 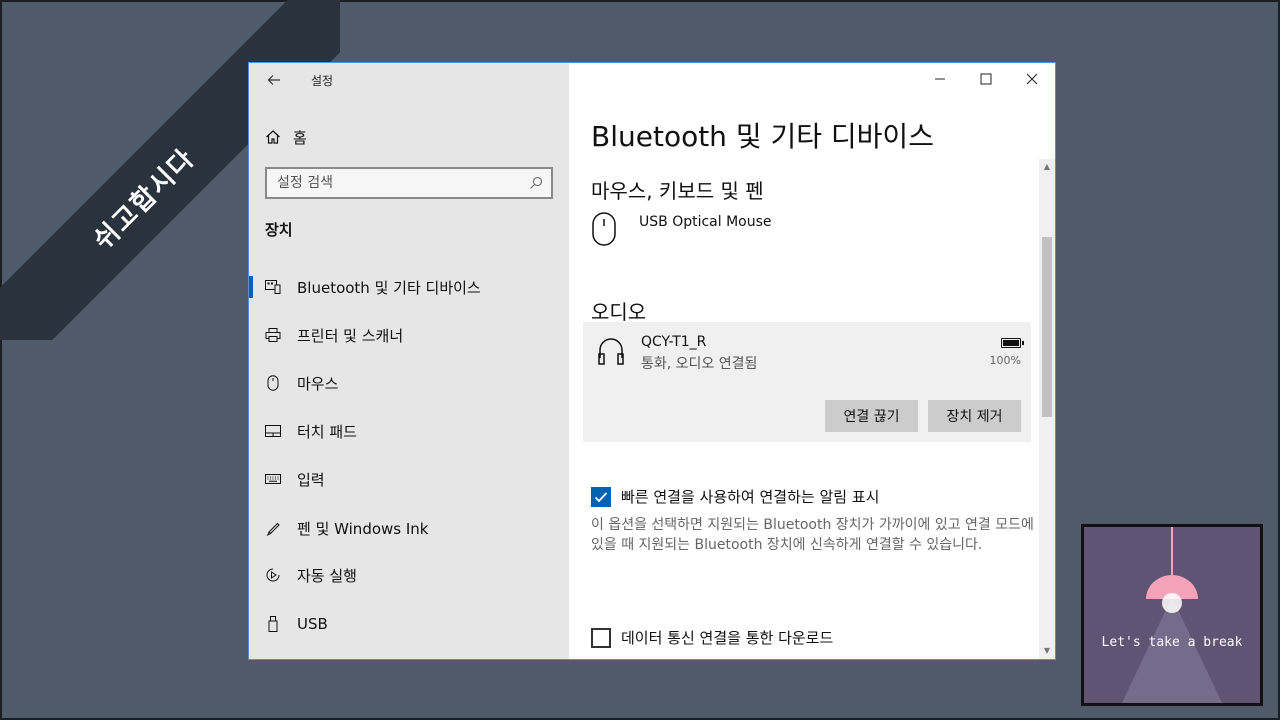 What do you see at coordinates (144, 199) in the screenshot?
I see `ribbon-text: 쉬고합시다` at bounding box center [144, 199].